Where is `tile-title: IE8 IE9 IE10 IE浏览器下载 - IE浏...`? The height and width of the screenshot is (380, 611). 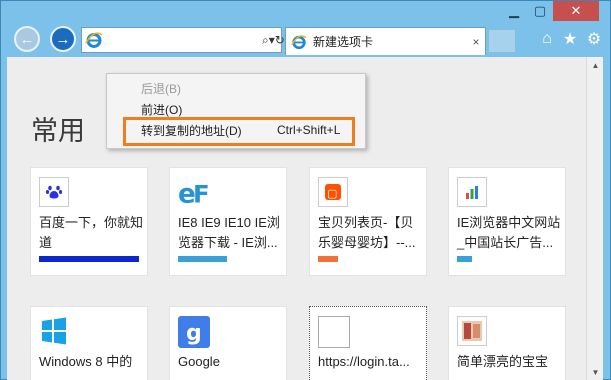 tile-title: IE8 IE9 IE10 IE浏览器下载 - IE浏... is located at coordinates (229, 232).